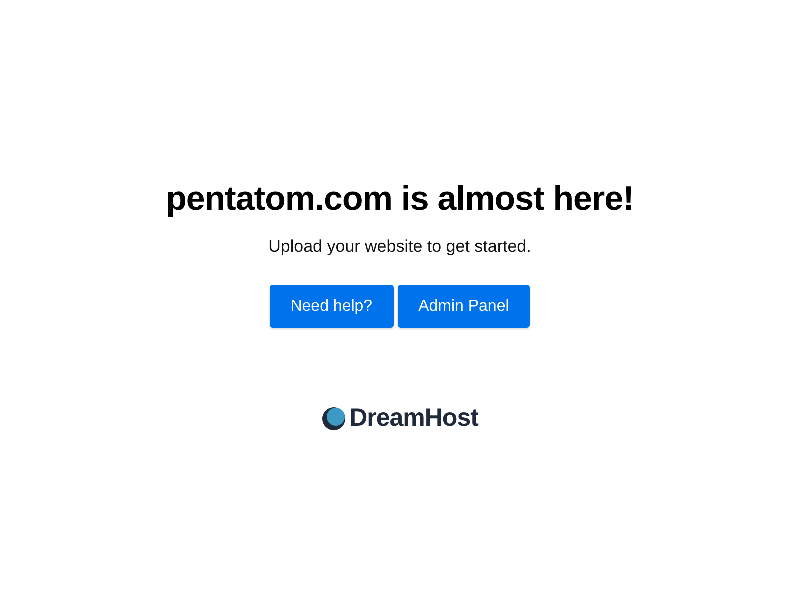  What do you see at coordinates (400, 247) in the screenshot?
I see `subtitle: Upload your website to get started.` at bounding box center [400, 247].